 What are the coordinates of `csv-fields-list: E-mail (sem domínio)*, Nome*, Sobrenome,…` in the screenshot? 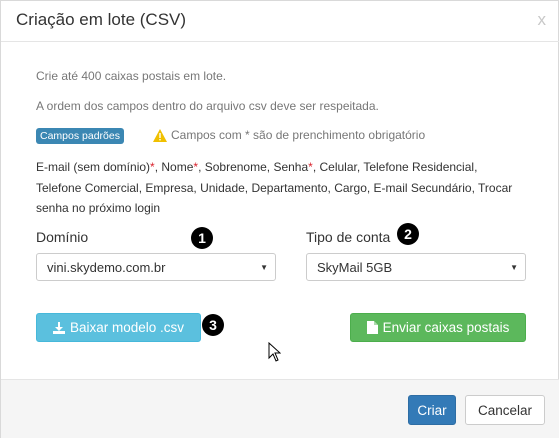 It's located at (274, 187).